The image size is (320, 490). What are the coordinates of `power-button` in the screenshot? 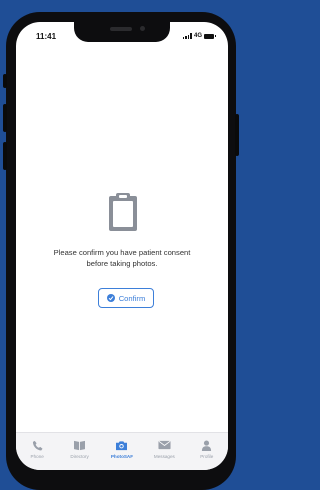 It's located at (237, 135).